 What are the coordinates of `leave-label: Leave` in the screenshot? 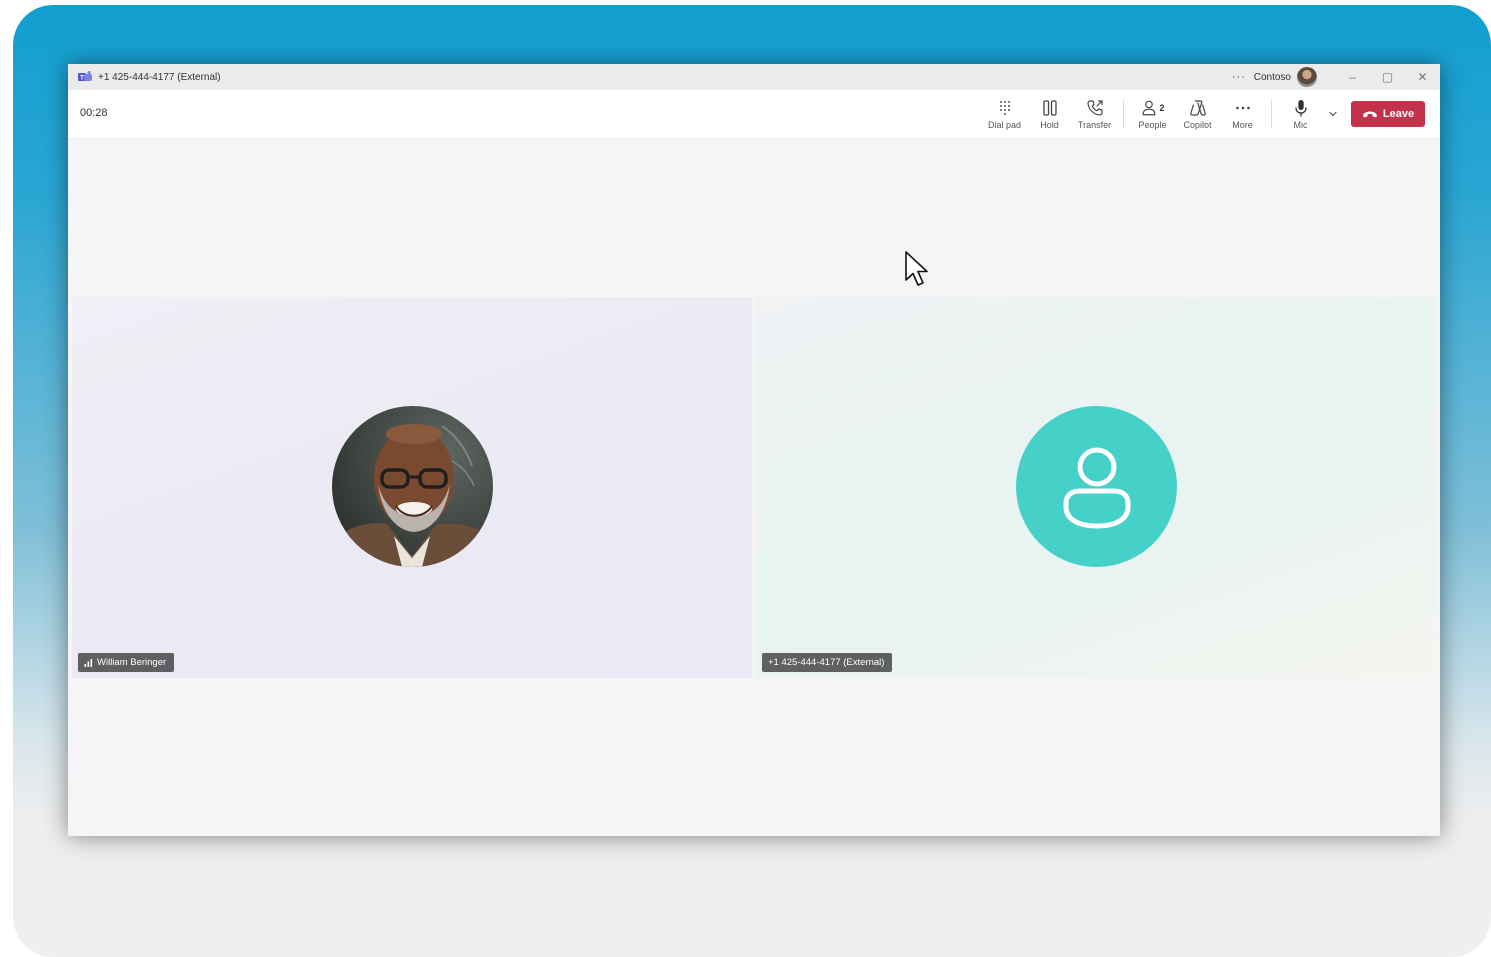 It's located at (1398, 114).